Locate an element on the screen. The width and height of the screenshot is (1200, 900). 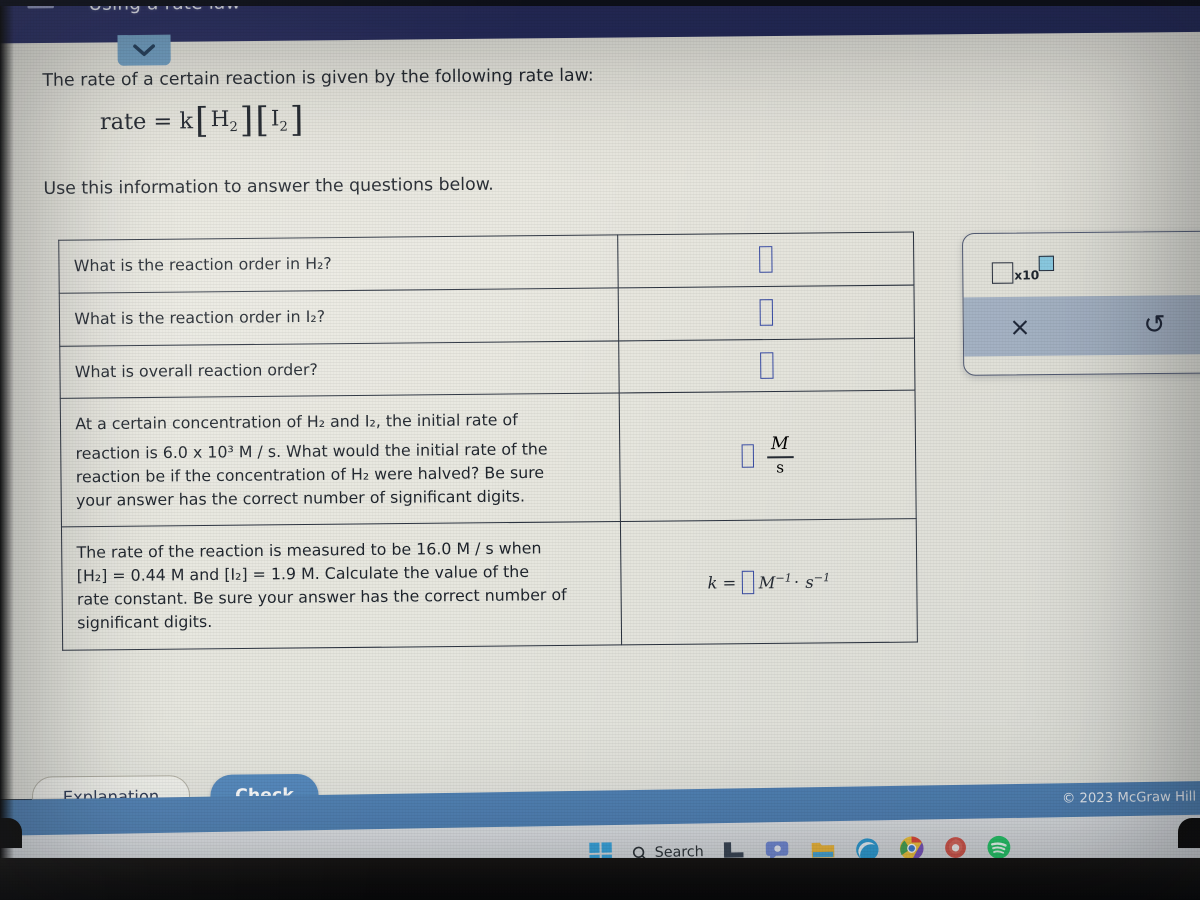
rate-constant-expression: k = M−1 · s−1 is located at coordinates (768, 581).